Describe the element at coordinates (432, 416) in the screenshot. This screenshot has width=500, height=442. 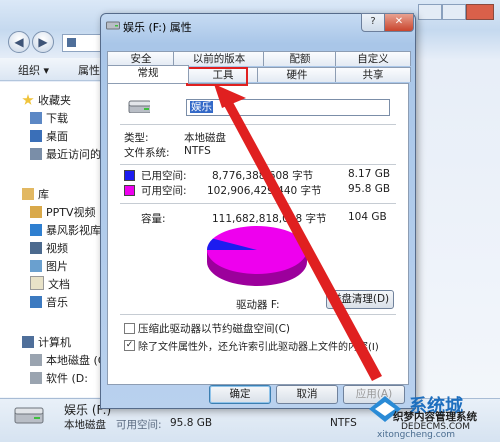
I see `site-watermark: 系统城 织梦内容管理系统 DEDECMS.COM xitongcheng.com` at that location.